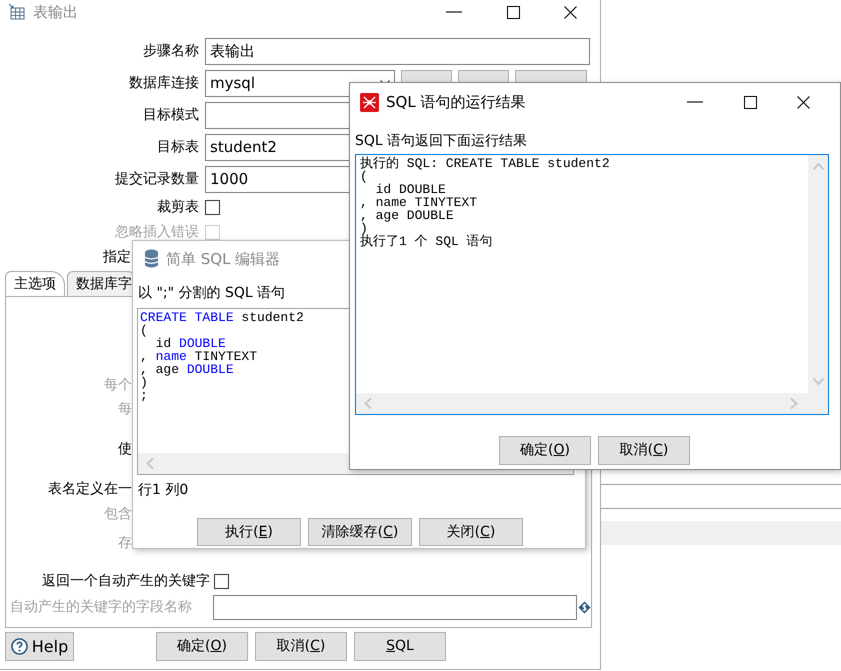  I want to click on output-line: (, so click(364, 176).